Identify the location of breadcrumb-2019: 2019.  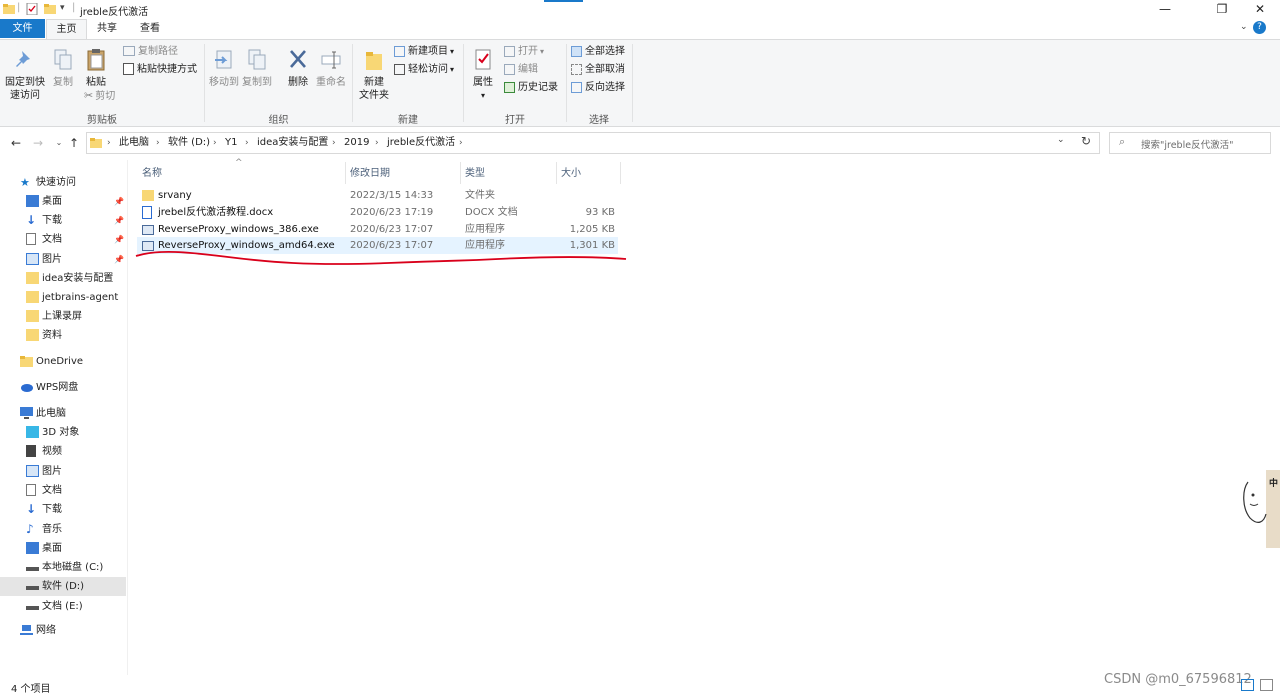
(356, 143).